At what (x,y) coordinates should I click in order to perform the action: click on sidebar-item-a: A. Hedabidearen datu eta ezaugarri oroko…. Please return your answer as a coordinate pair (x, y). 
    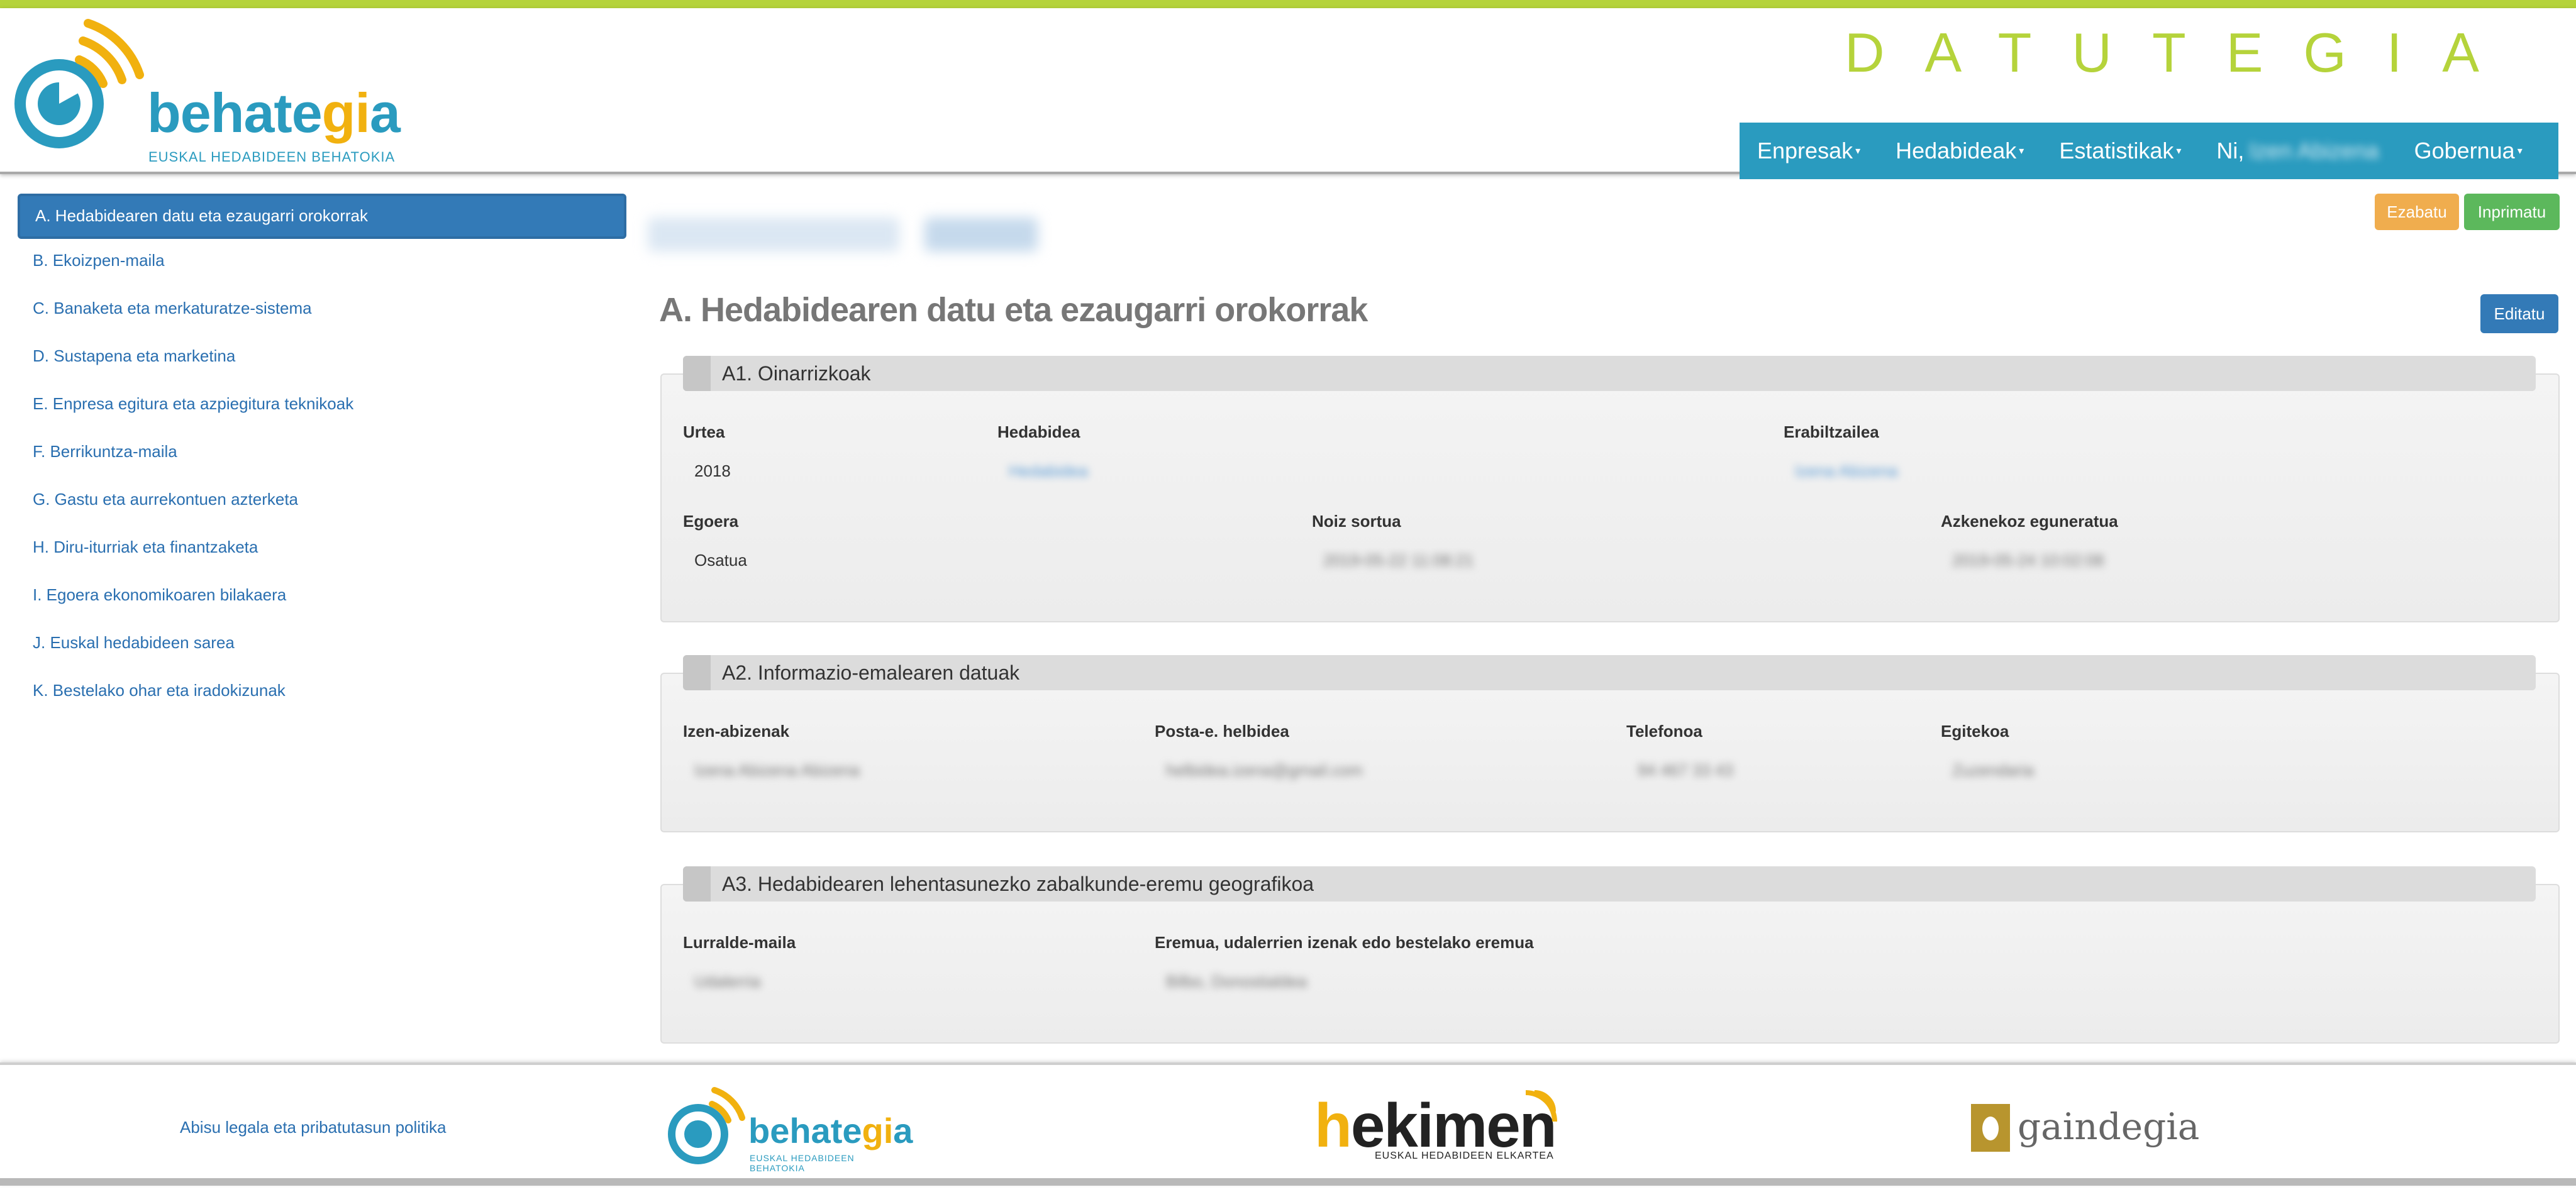
    Looking at the image, I should click on (322, 216).